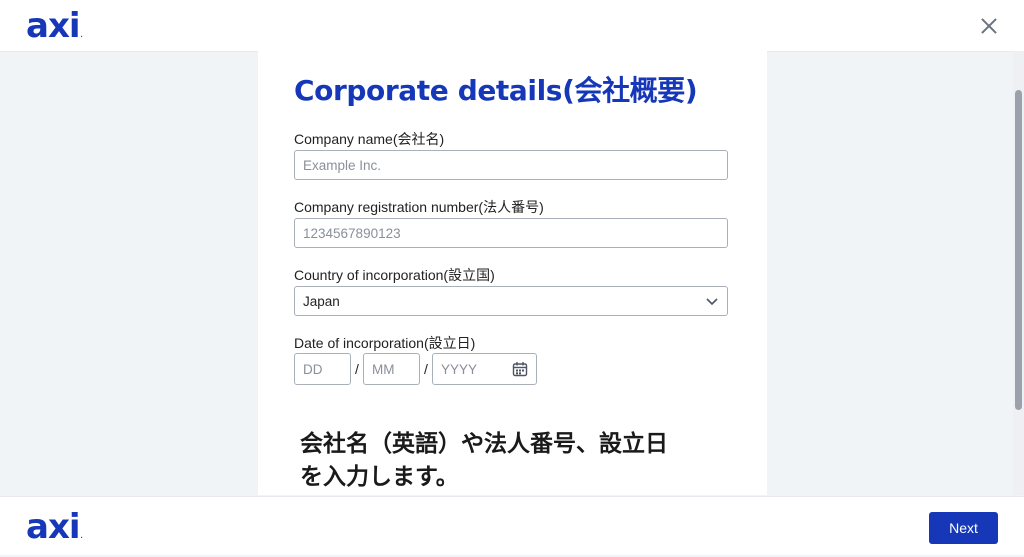 Image resolution: width=1024 pixels, height=557 pixels. Describe the element at coordinates (512, 525) in the screenshot. I see `bottom-bar: axi. Next` at that location.